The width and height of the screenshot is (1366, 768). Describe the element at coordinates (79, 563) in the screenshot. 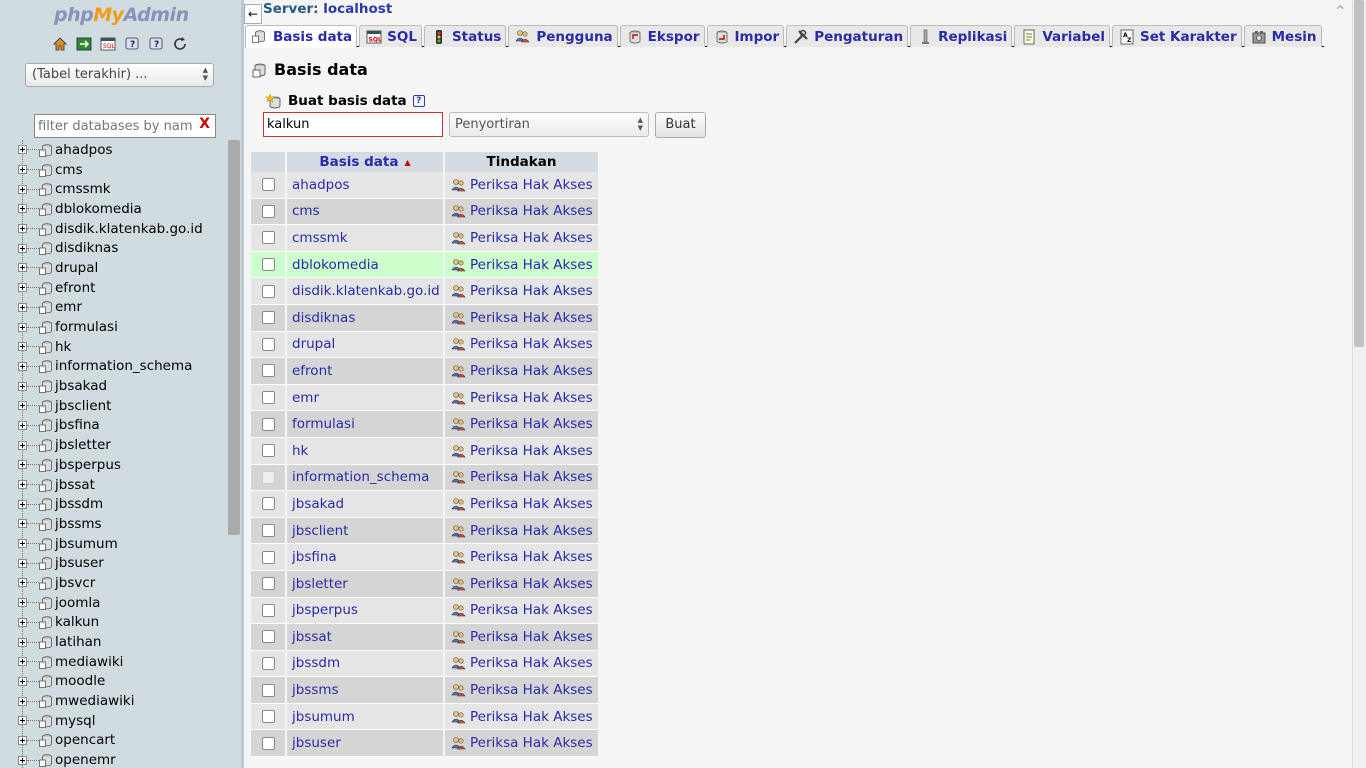

I see `nav-database-label: jbsuser` at that location.